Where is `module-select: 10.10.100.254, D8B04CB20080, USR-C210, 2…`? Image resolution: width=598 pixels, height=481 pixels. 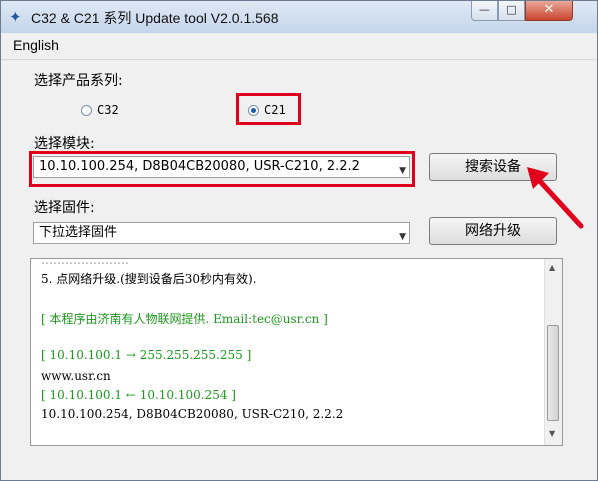 module-select: 10.10.100.254, D8B04CB20080, USR-C210, 2… is located at coordinates (221, 167).